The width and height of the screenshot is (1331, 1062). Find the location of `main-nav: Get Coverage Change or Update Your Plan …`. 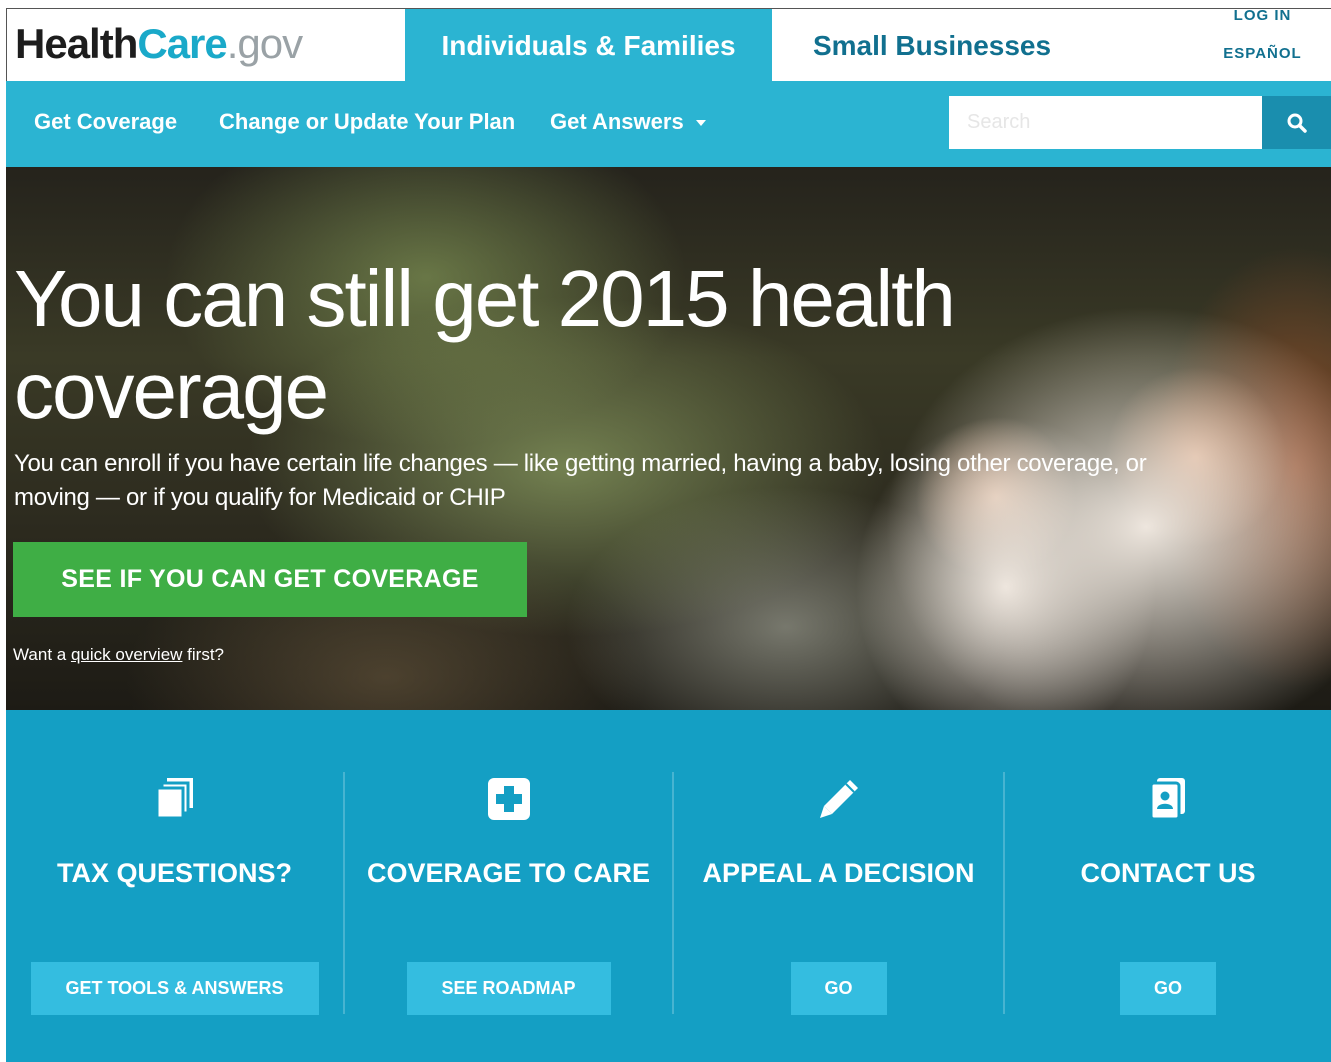

main-nav: Get Coverage Change or Update Your Plan … is located at coordinates (668, 124).